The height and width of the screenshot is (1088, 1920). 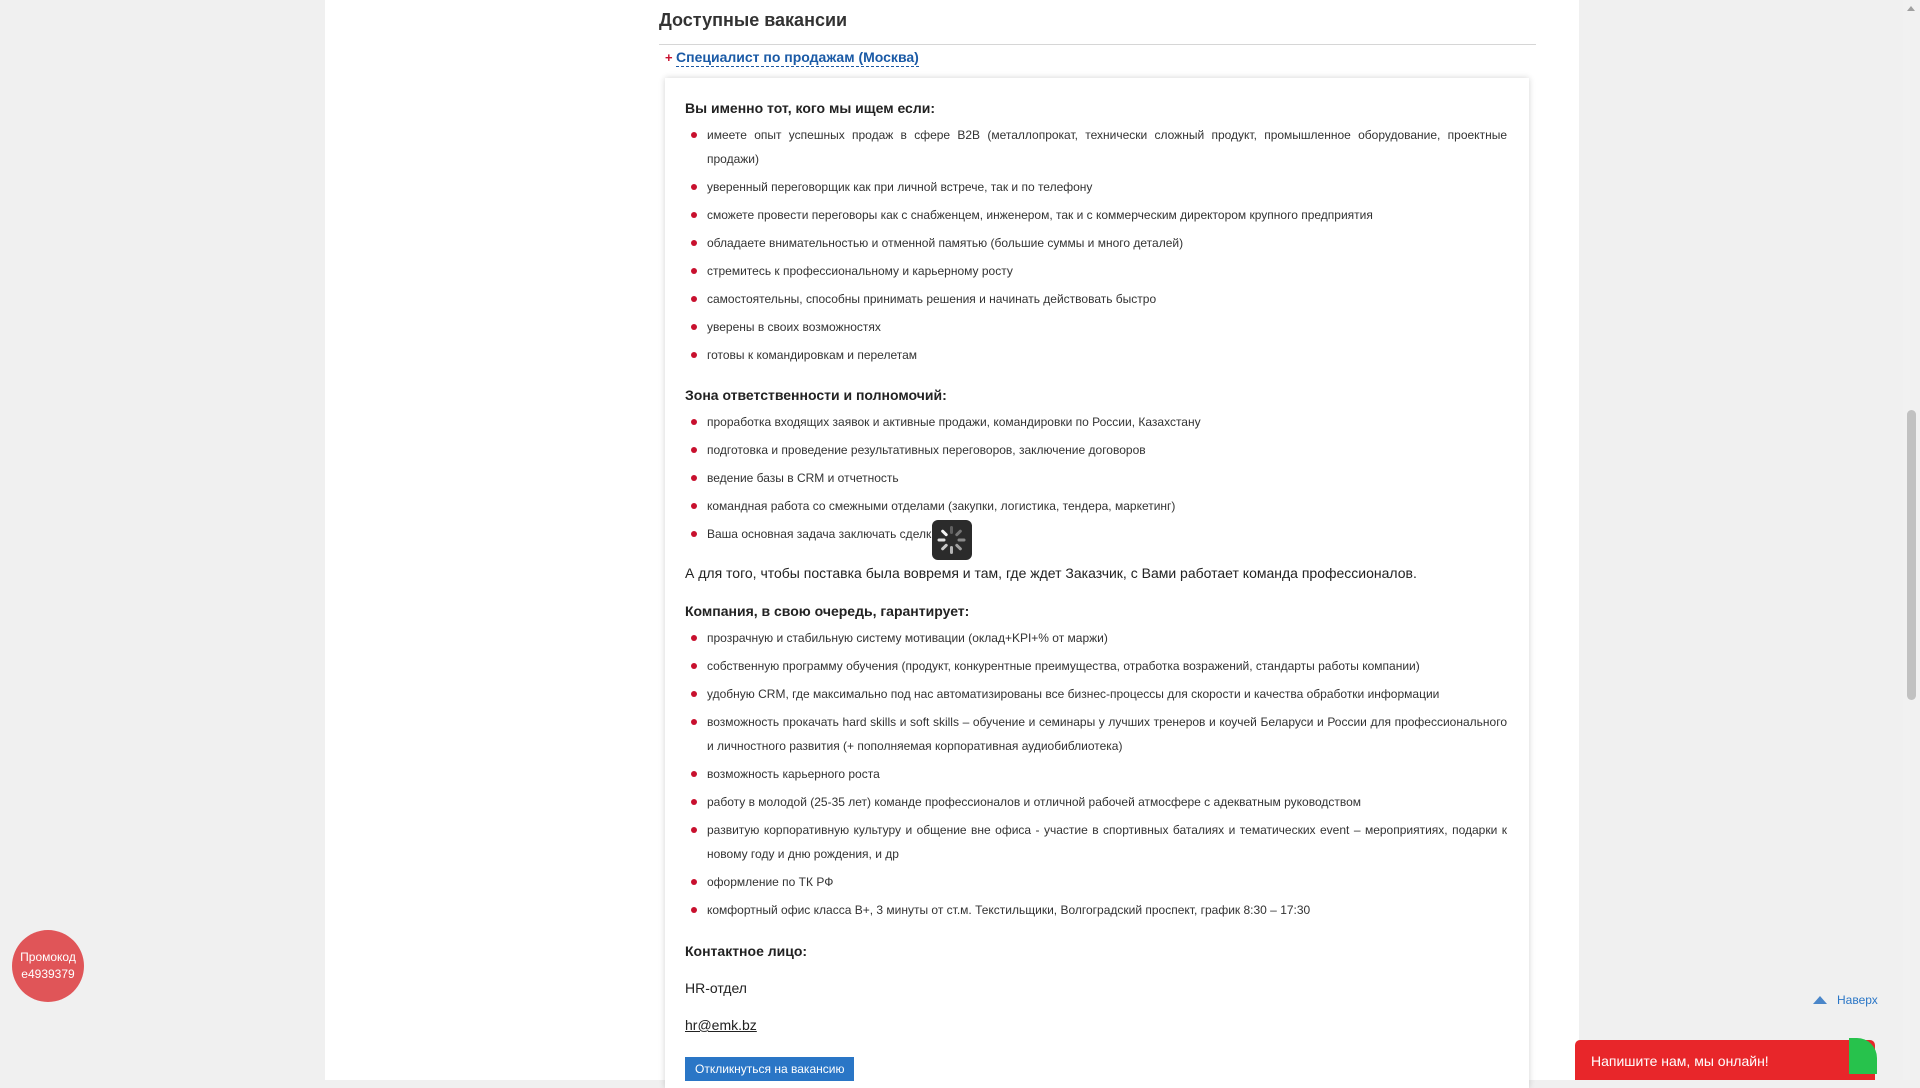 What do you see at coordinates (753, 20) in the screenshot?
I see `page-title: Доступные вакансии` at bounding box center [753, 20].